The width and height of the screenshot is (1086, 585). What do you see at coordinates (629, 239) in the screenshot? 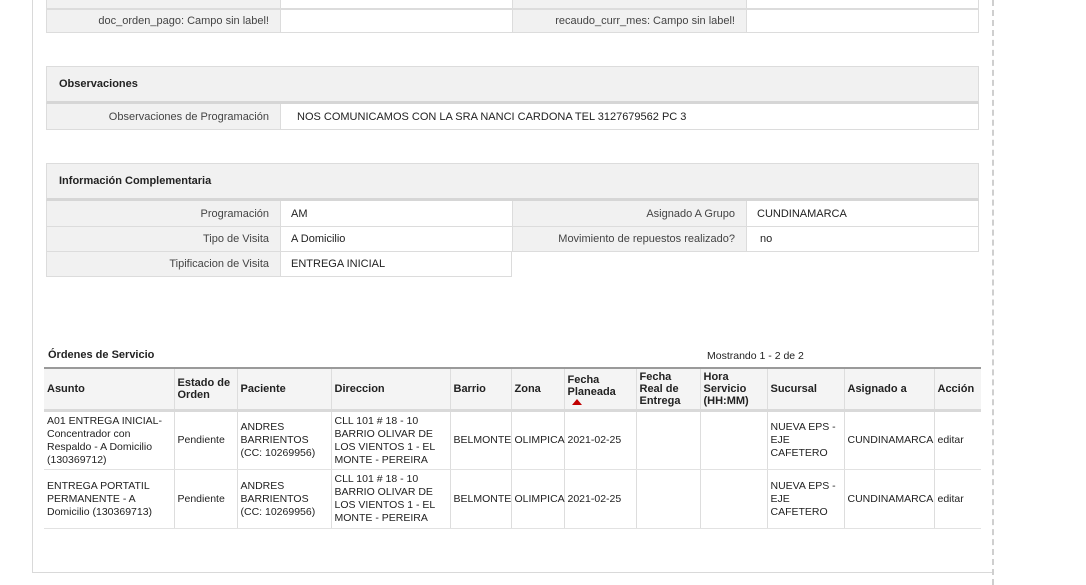
I see `field-label: Movimiento de repuestos realizado?` at bounding box center [629, 239].